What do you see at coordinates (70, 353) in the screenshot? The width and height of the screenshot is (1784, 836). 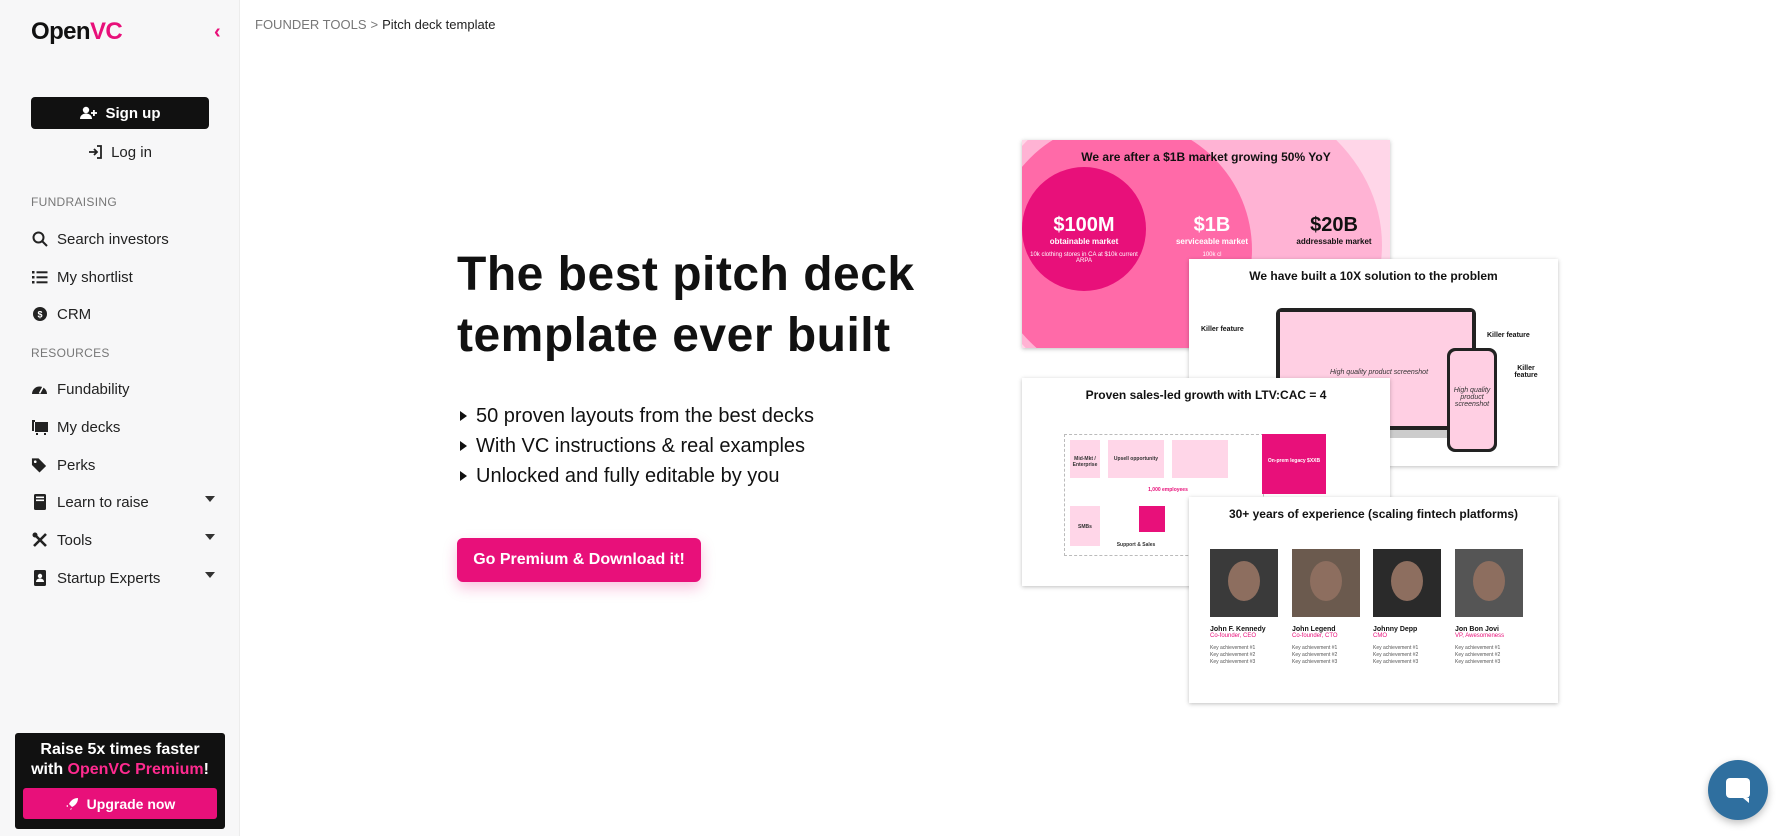 I see `section-label-resources: RESOURCES` at bounding box center [70, 353].